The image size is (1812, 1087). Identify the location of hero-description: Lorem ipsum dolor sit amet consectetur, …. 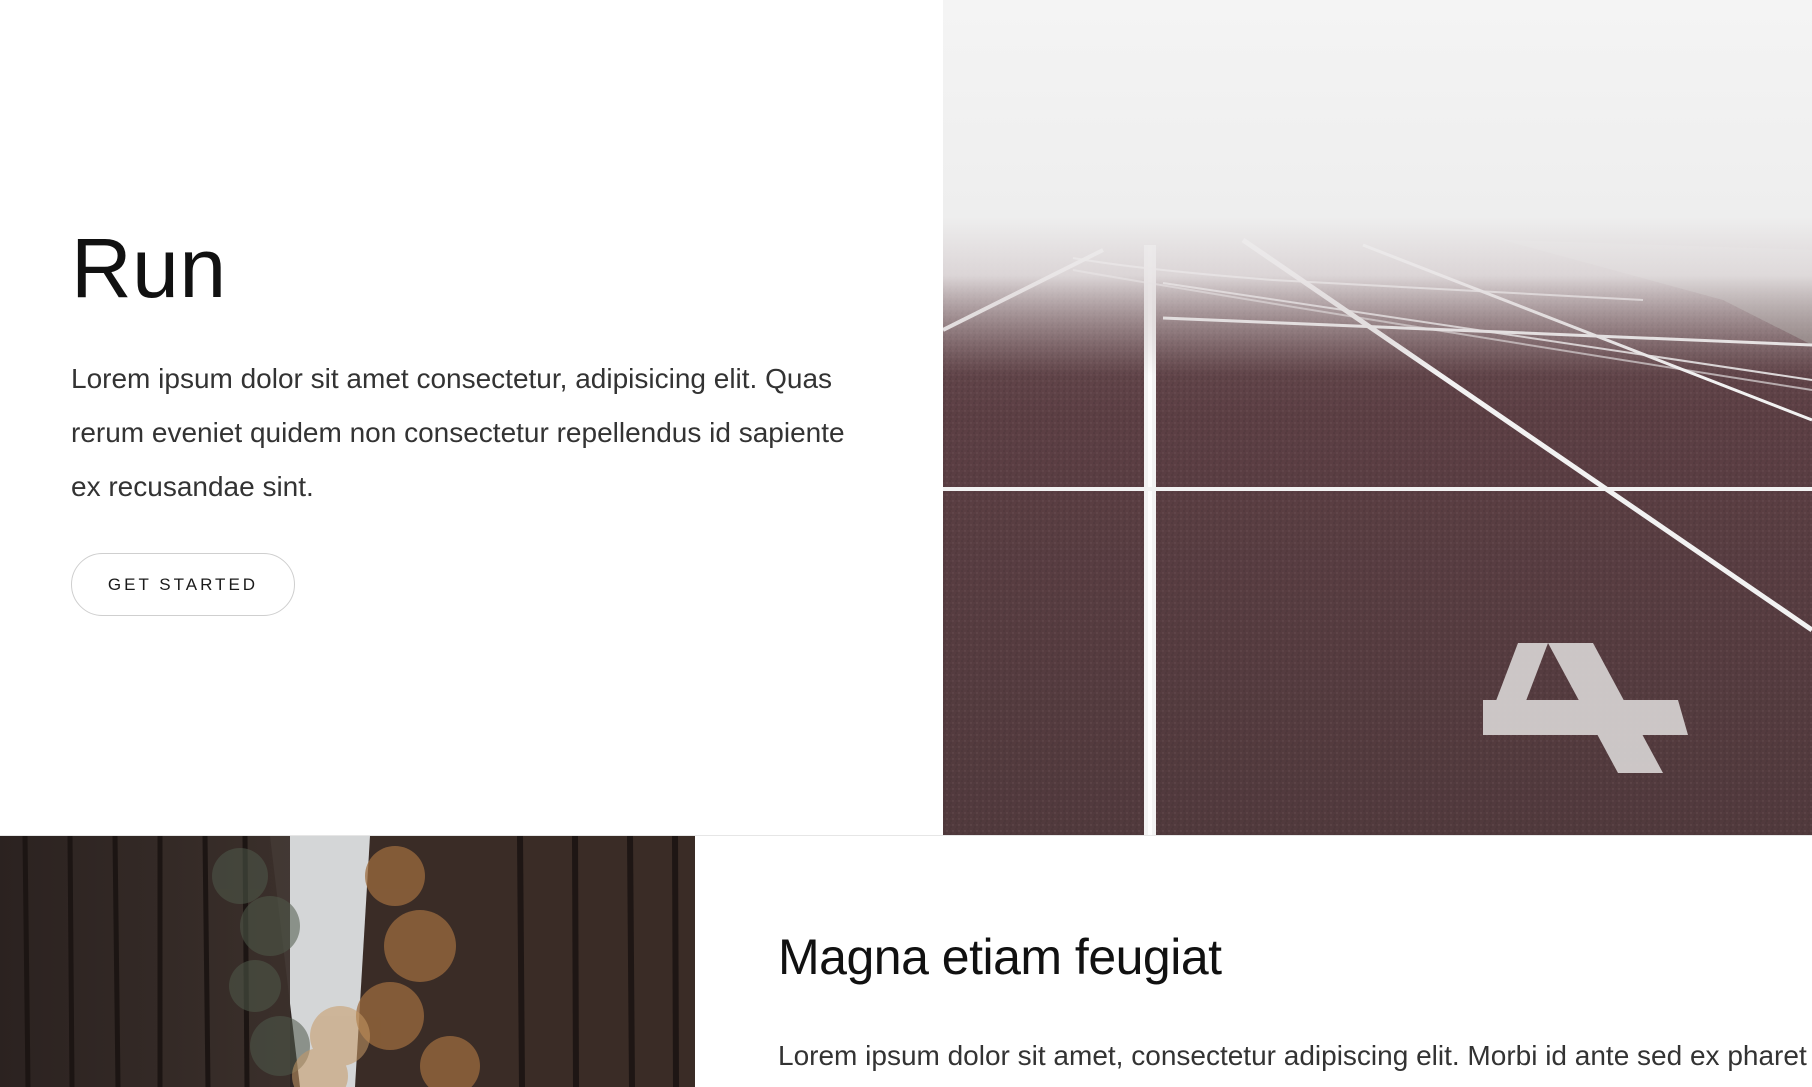
(458, 432).